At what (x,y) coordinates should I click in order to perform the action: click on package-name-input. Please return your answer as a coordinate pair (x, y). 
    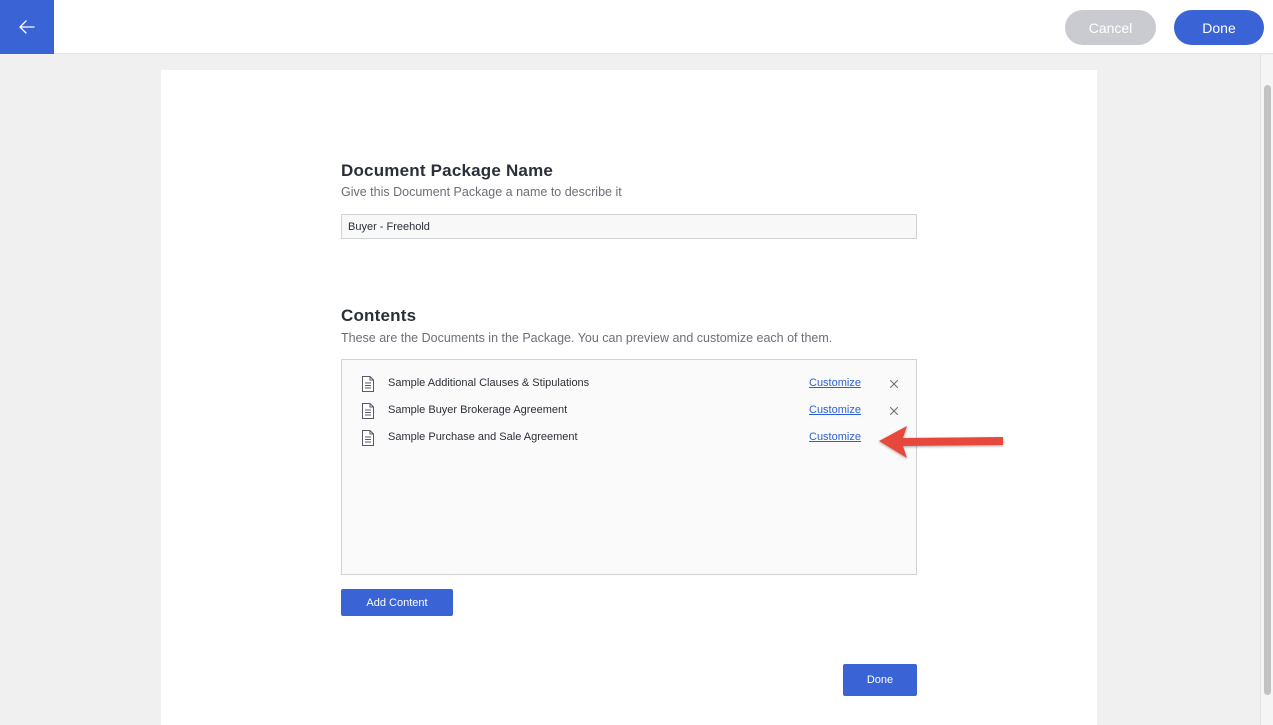
    Looking at the image, I should click on (629, 226).